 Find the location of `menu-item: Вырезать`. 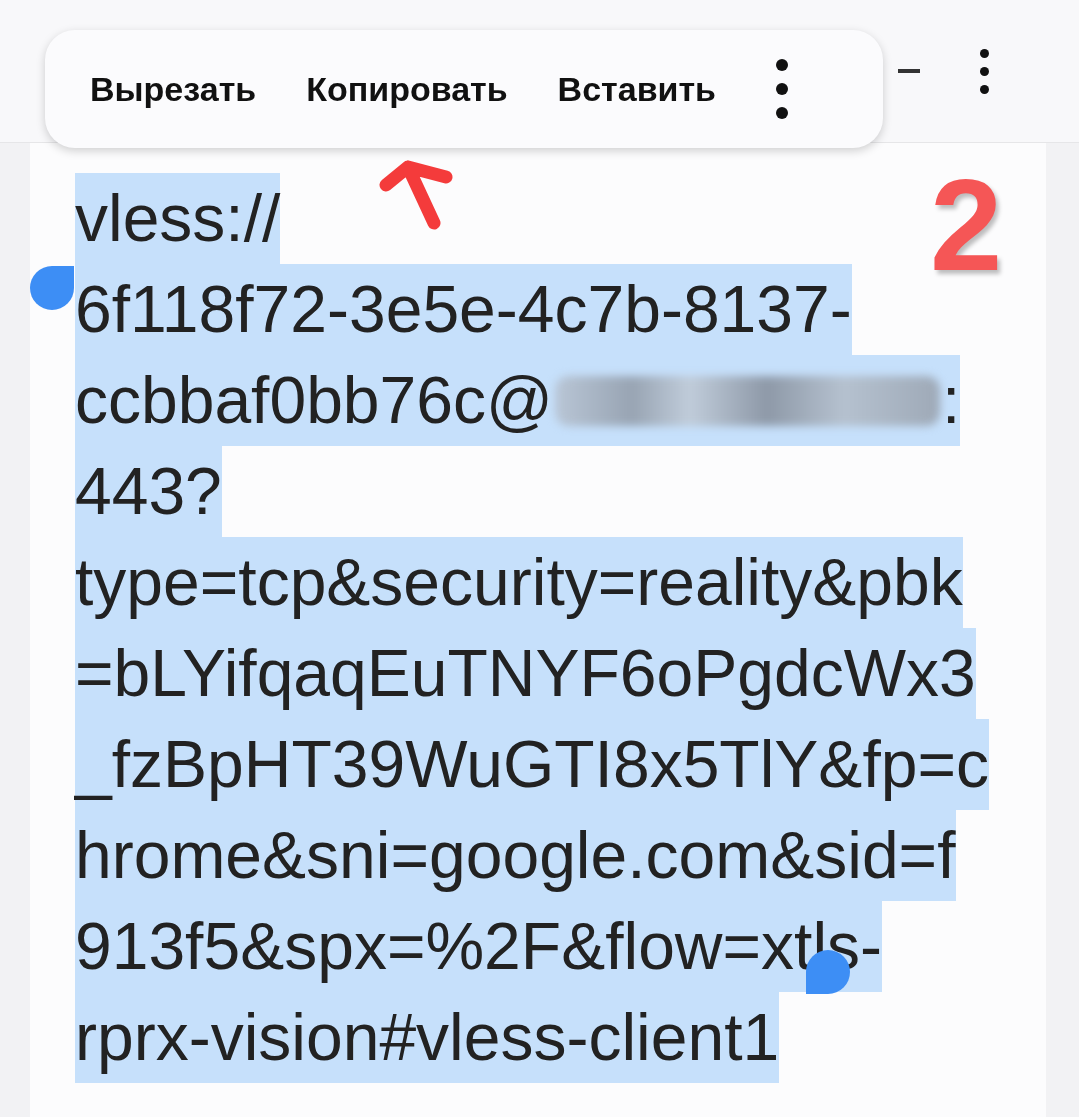

menu-item: Вырезать is located at coordinates (173, 89).